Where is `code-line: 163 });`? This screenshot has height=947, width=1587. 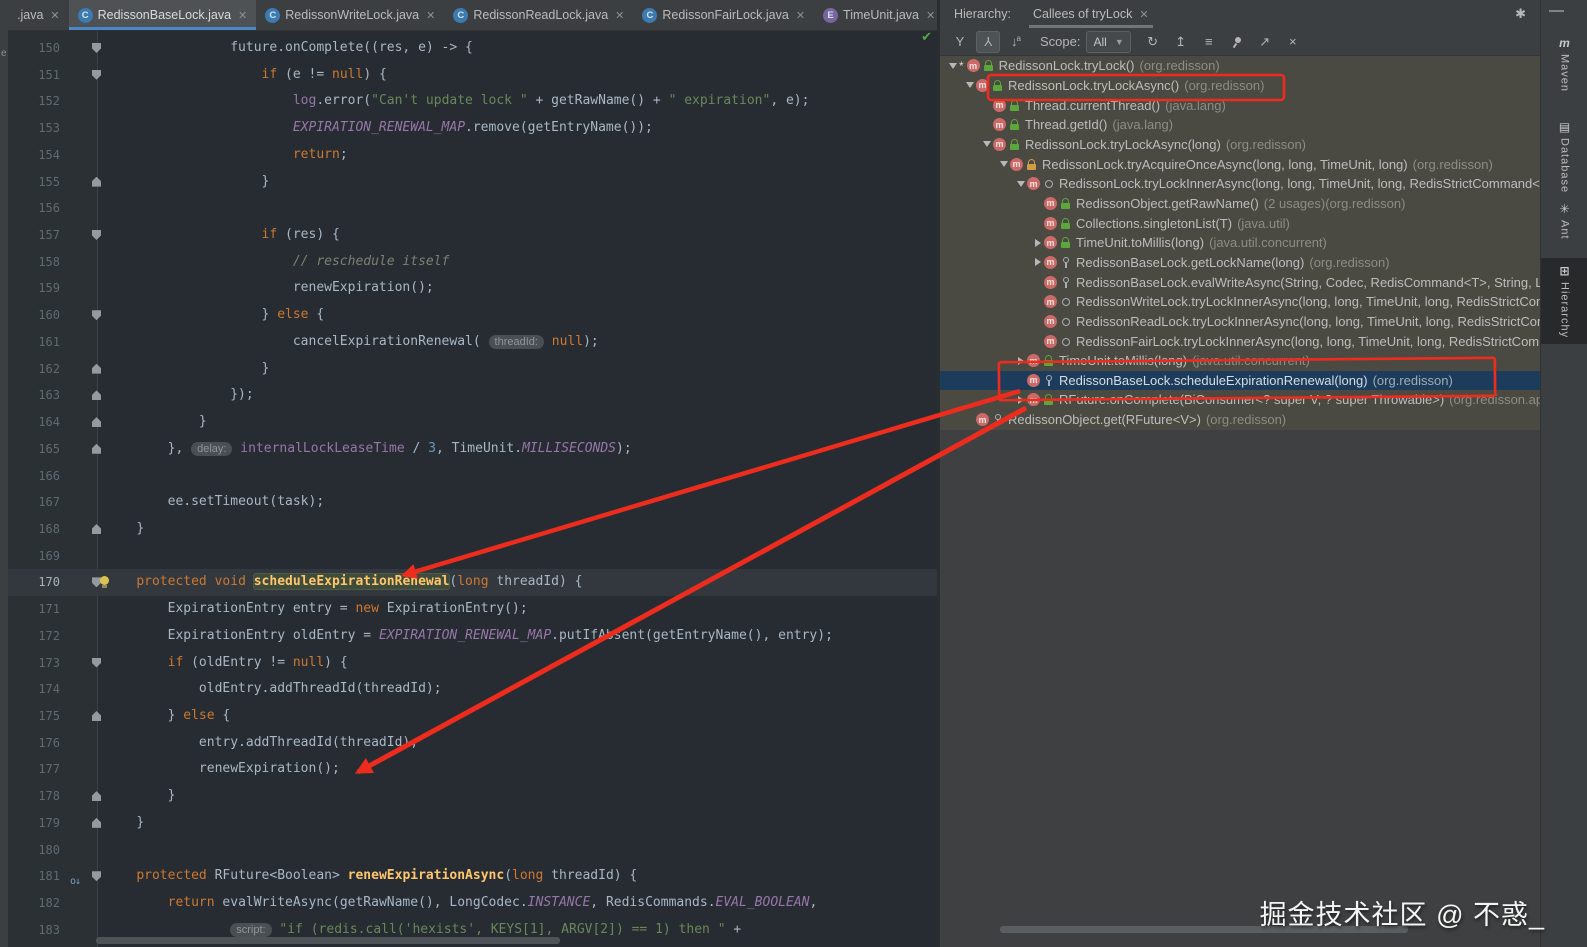 code-line: 163 }); is located at coordinates (472, 395).